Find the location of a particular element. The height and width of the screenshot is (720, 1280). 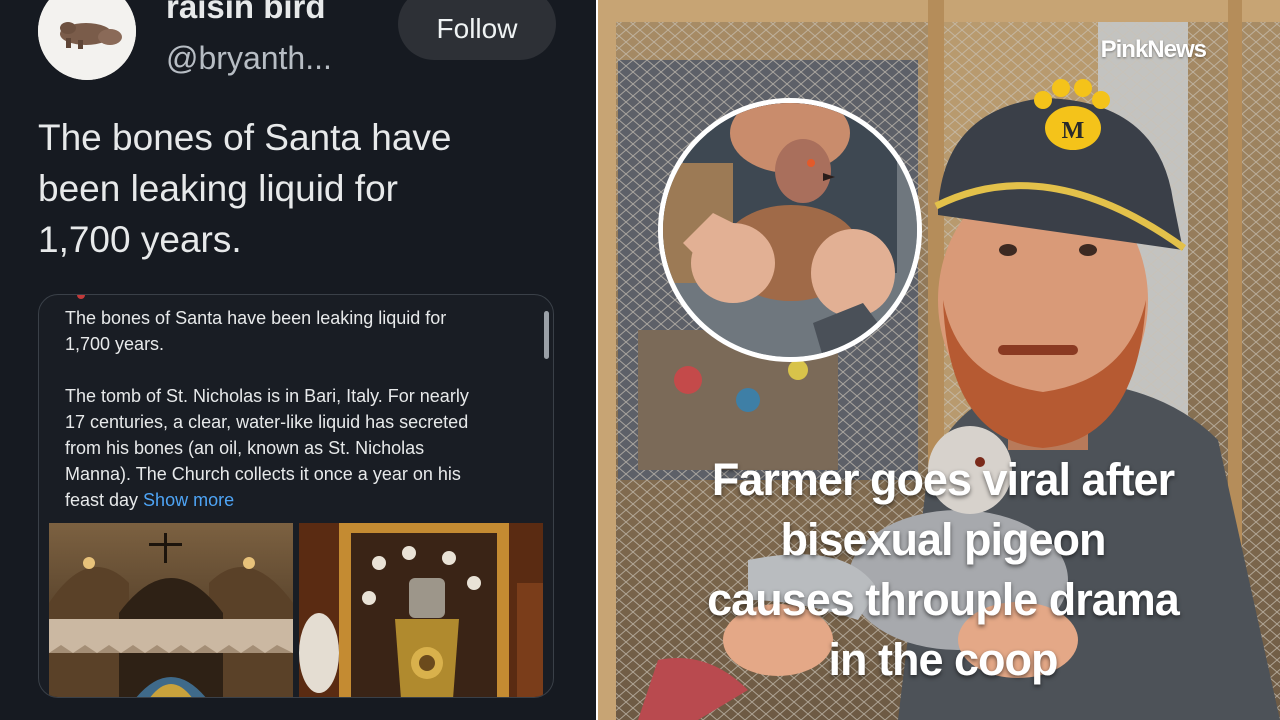

follow-button: Follow is located at coordinates (477, 30).